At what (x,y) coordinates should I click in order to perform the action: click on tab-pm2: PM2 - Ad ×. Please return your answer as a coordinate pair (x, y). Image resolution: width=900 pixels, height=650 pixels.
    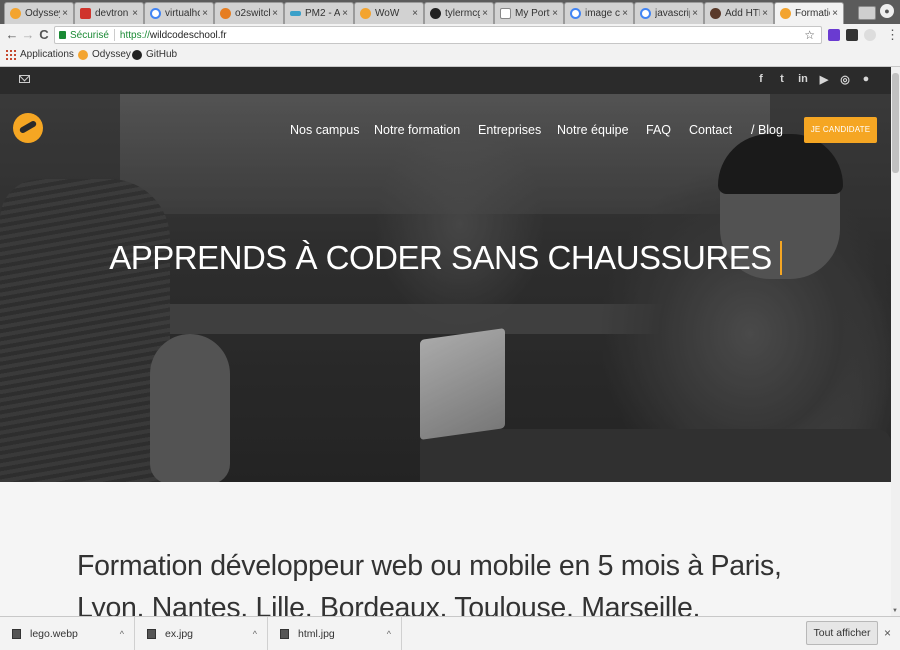
    Looking at the image, I should click on (319, 13).